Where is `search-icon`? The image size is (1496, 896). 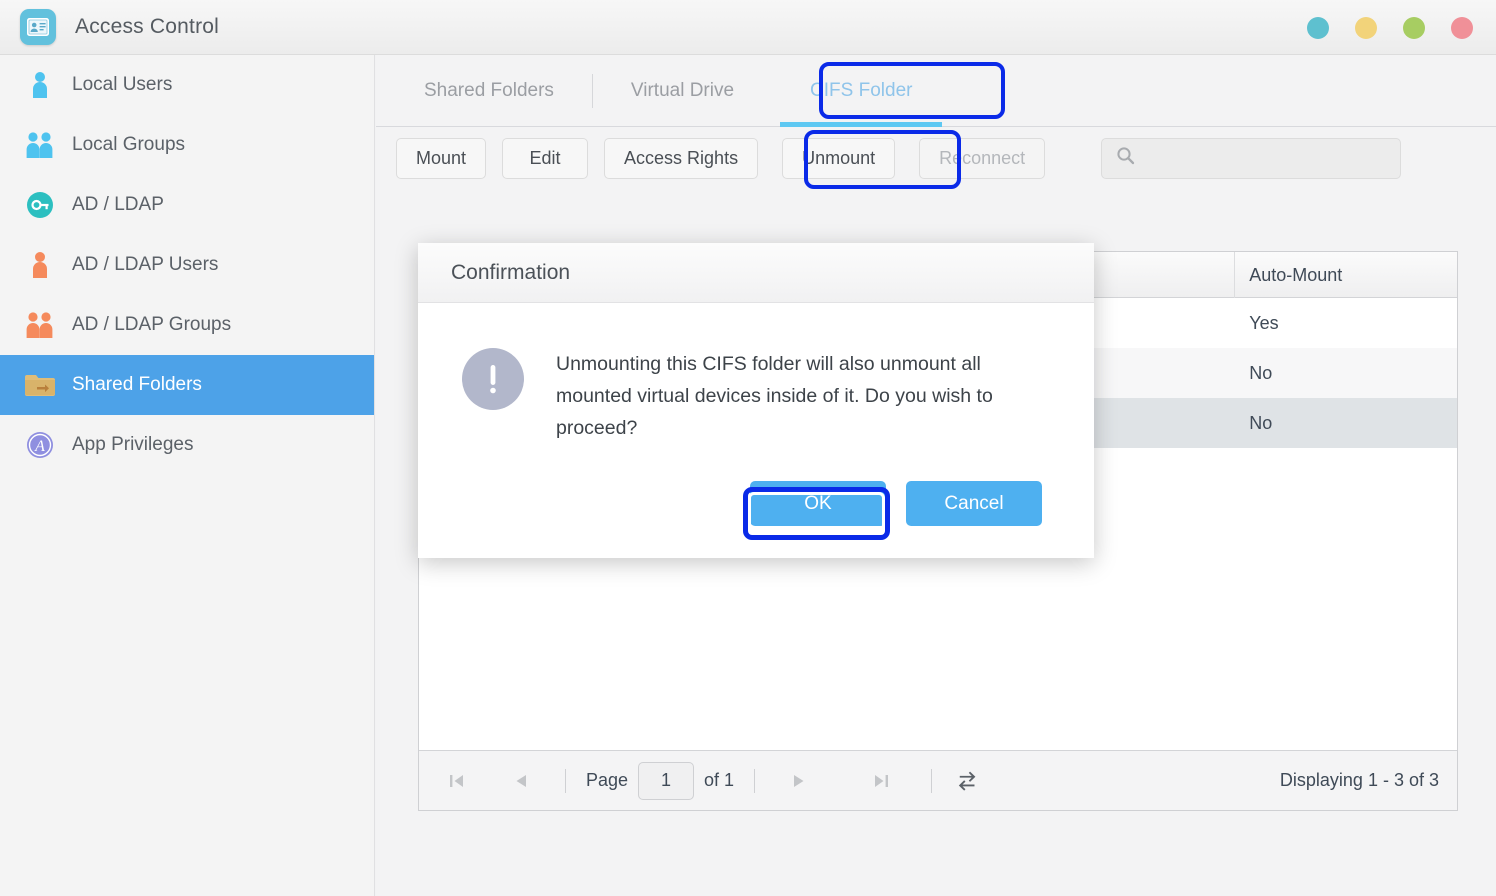 search-icon is located at coordinates (1125, 158).